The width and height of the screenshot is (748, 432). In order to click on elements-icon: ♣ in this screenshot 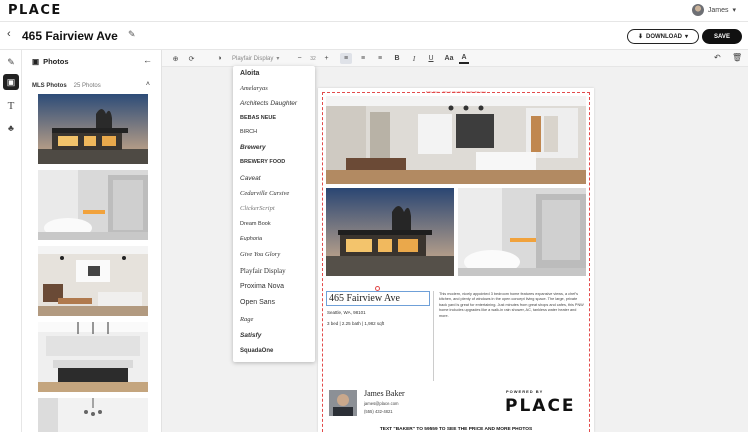, I will do `click(11, 128)`.